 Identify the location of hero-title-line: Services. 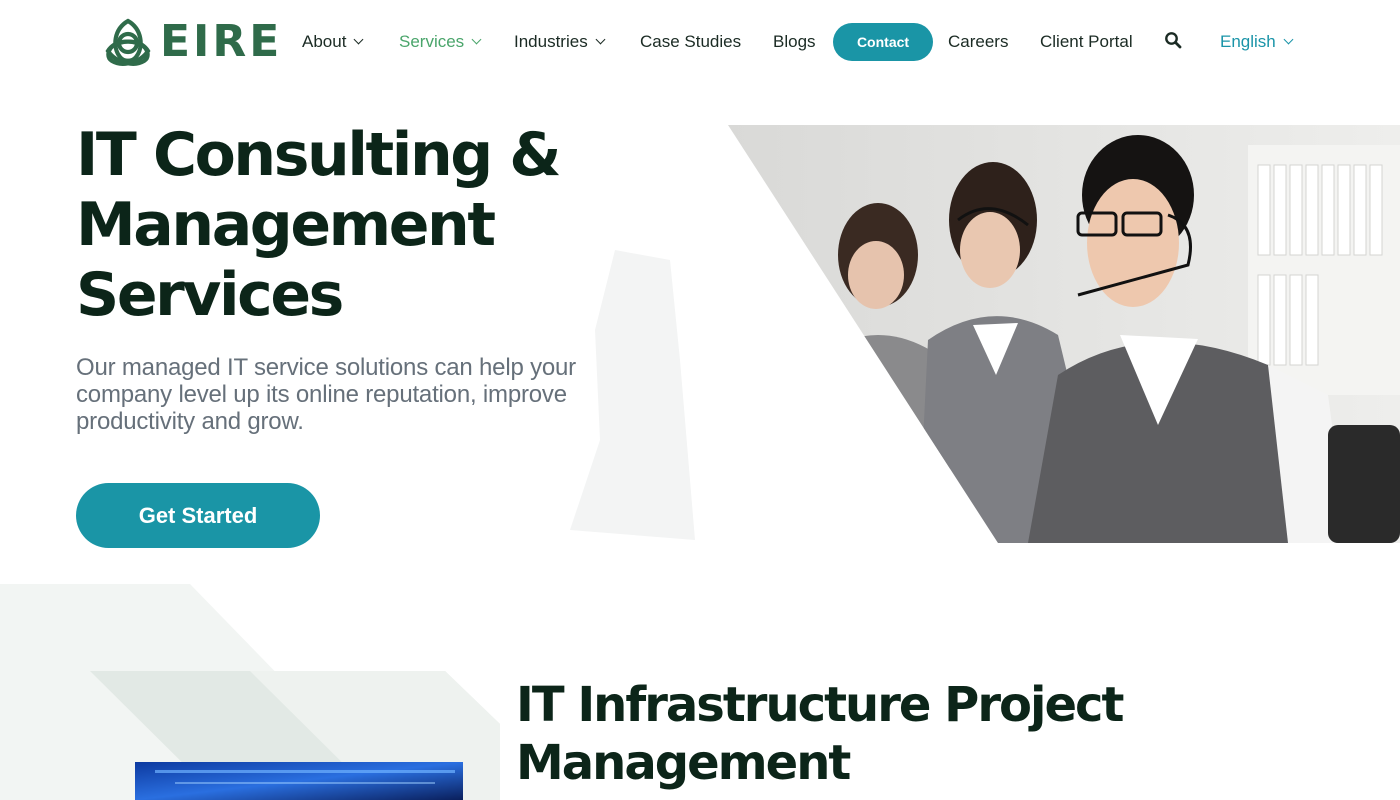
(210, 295).